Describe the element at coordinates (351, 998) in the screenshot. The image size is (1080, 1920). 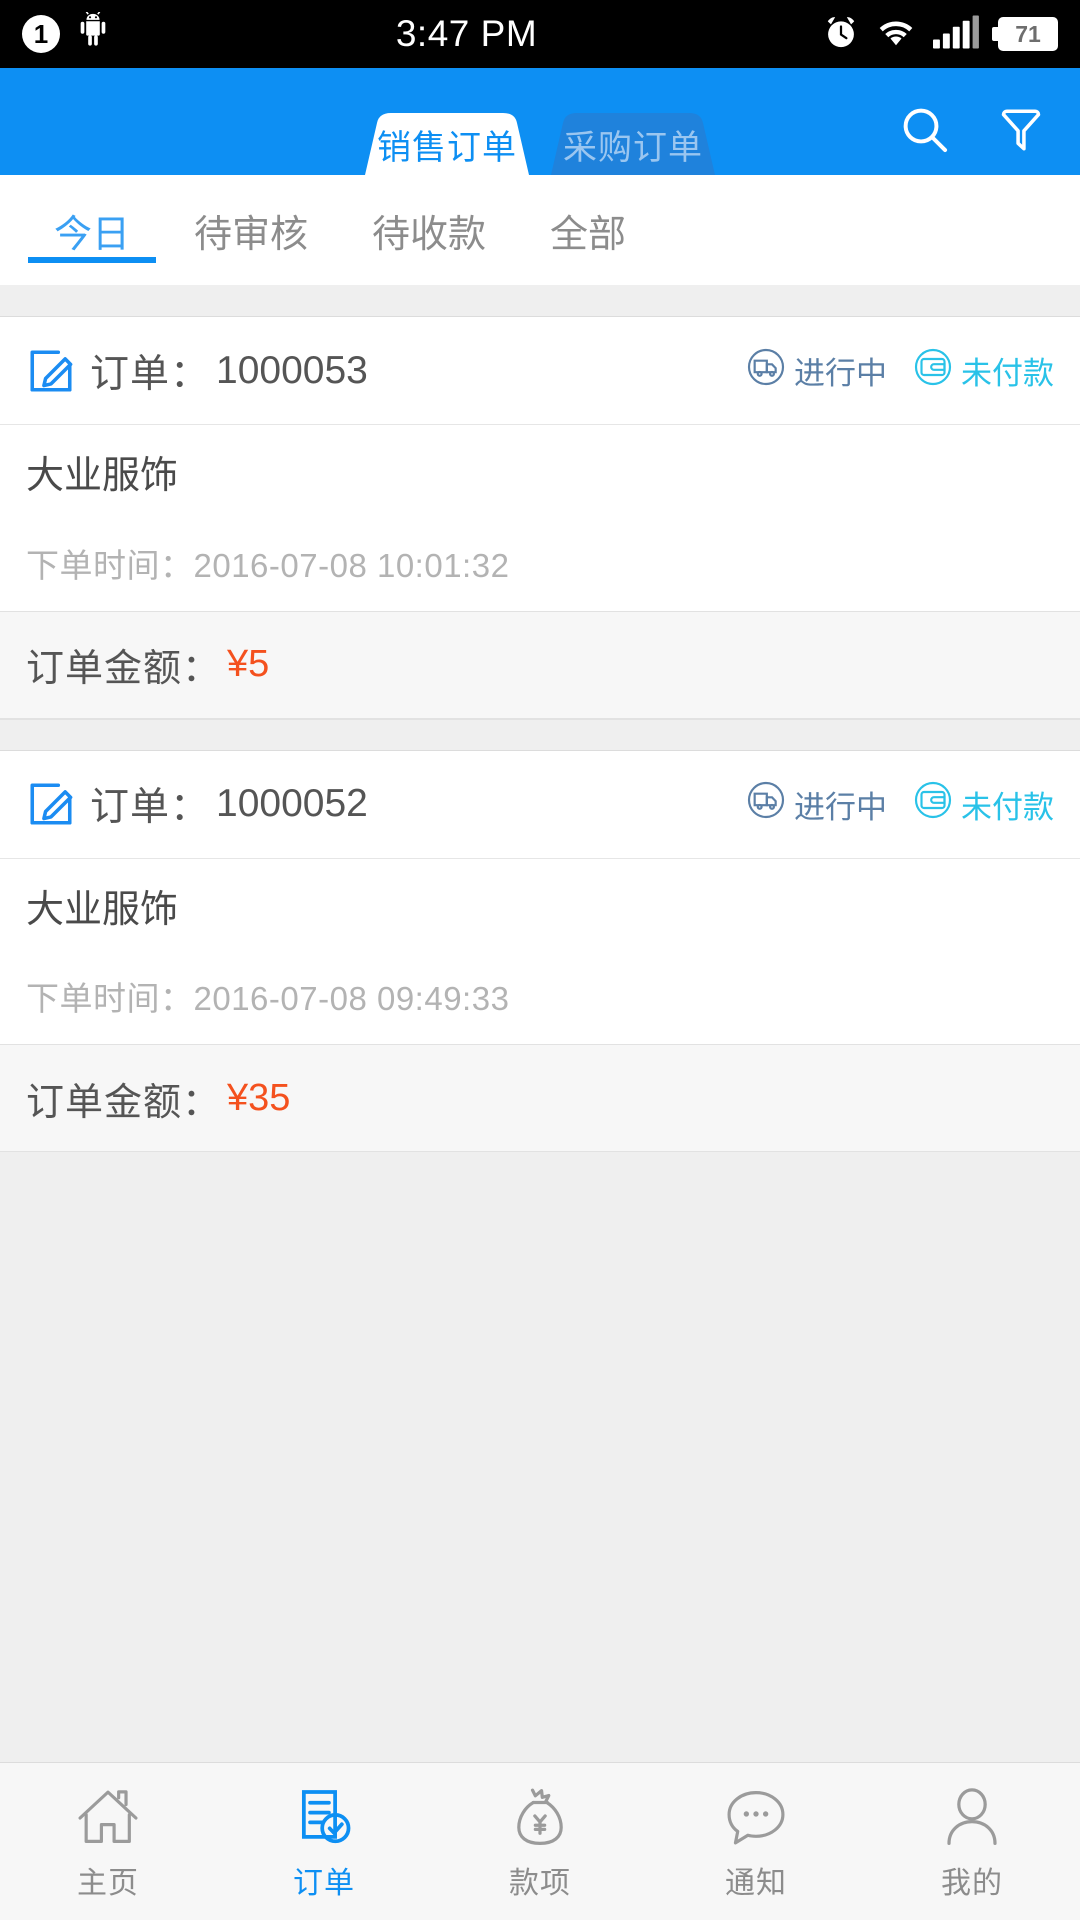
I see `order-time-value: 2016-07-08 09:49:33` at that location.